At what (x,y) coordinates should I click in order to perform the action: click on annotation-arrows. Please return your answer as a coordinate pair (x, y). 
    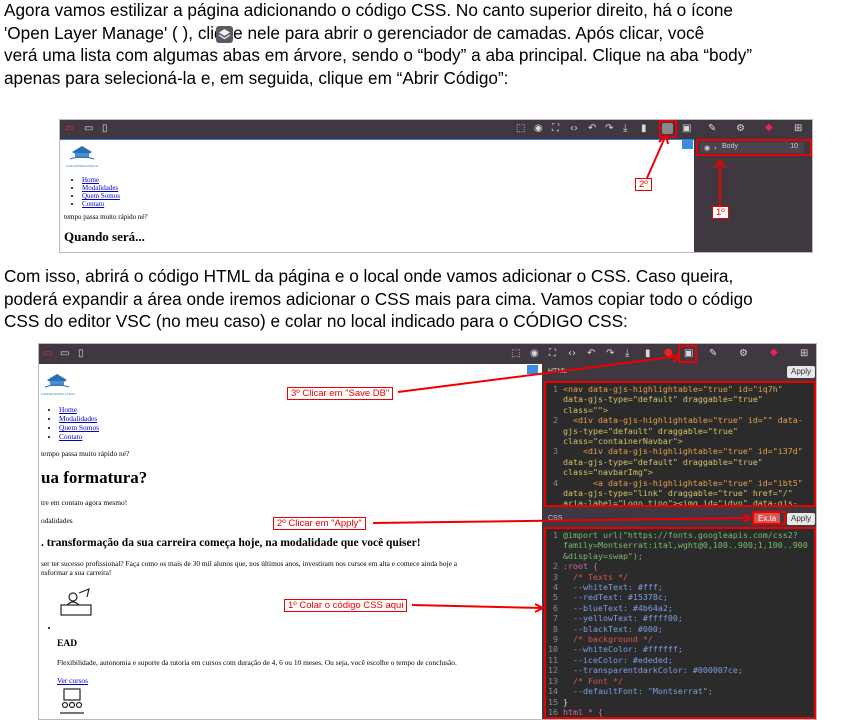
    Looking at the image, I should click on (686, 170).